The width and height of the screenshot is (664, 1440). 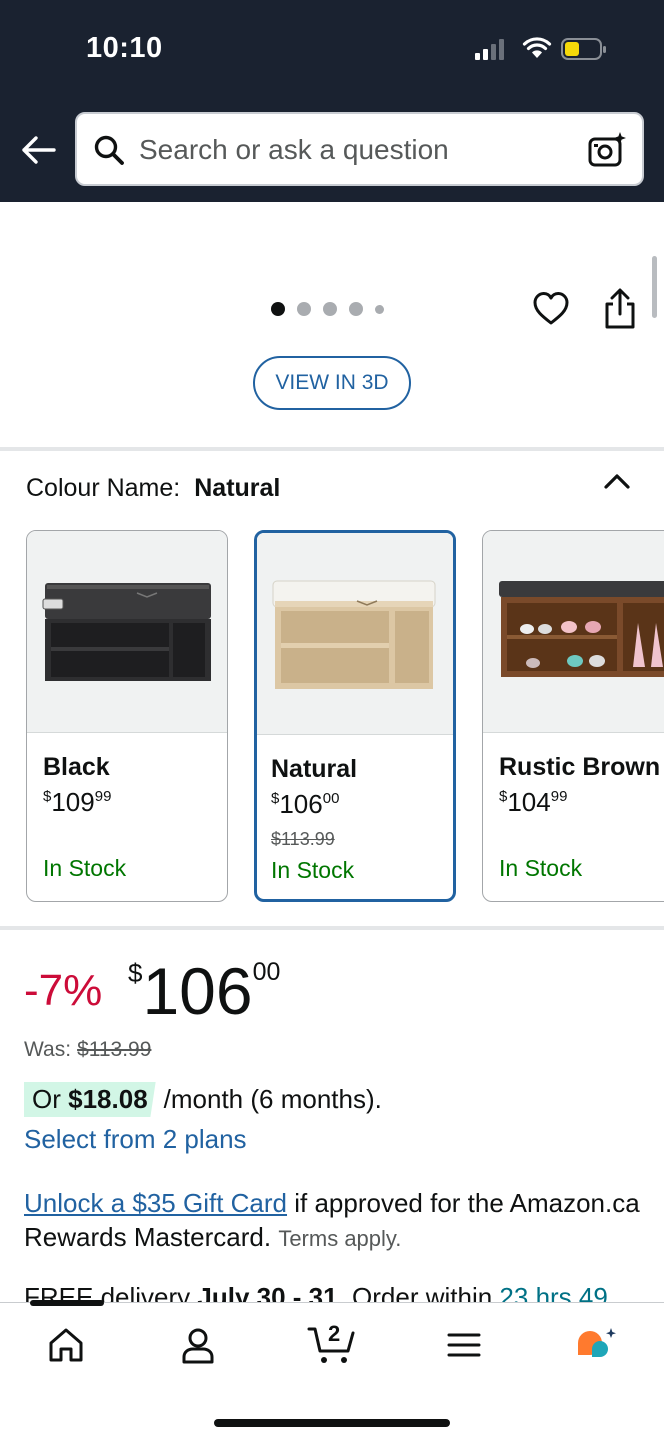 I want to click on home-icon, so click(x=66, y=1345).